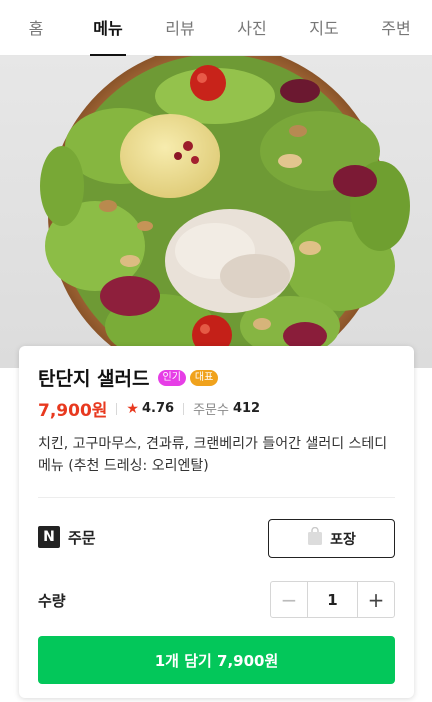 The image size is (432, 702). Describe the element at coordinates (396, 28) in the screenshot. I see `tab-nearby: 주변` at that location.